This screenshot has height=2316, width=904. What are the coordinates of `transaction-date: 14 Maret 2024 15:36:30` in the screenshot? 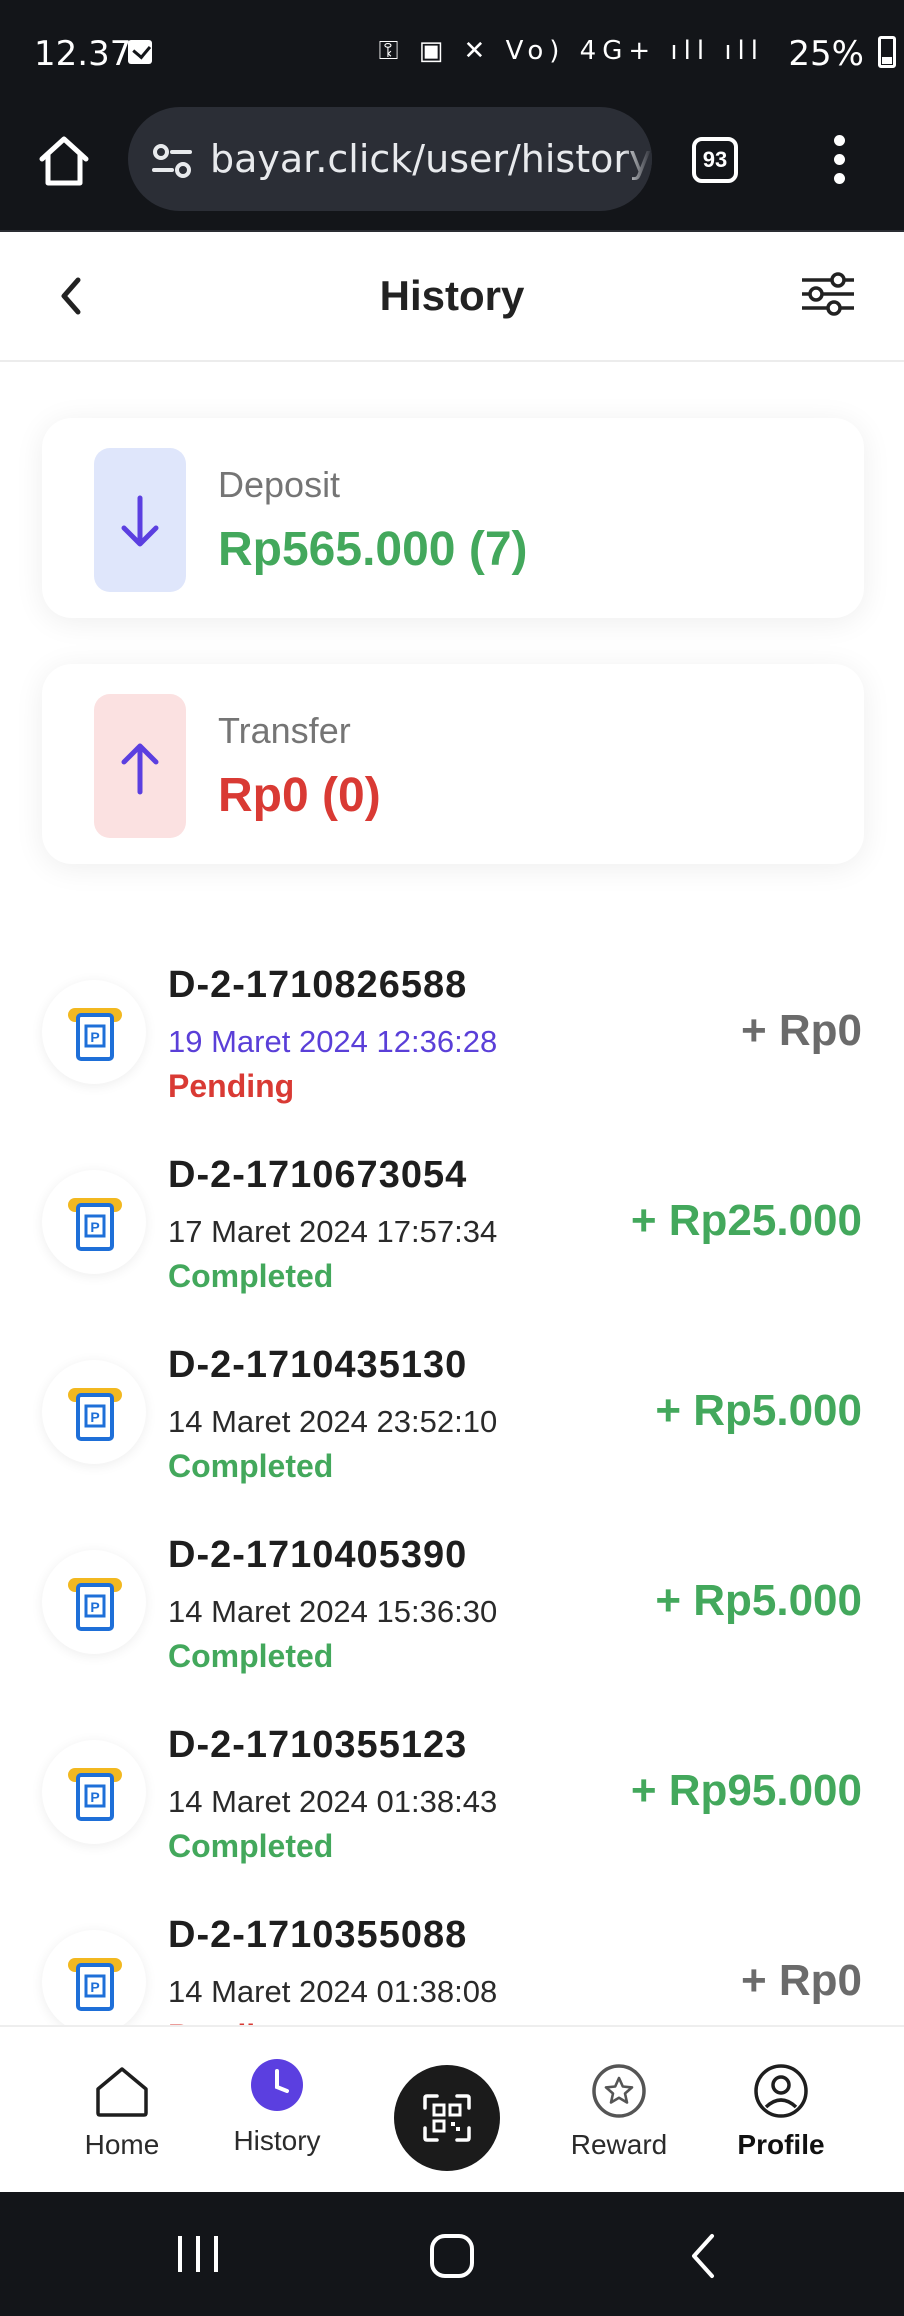 It's located at (333, 1611).